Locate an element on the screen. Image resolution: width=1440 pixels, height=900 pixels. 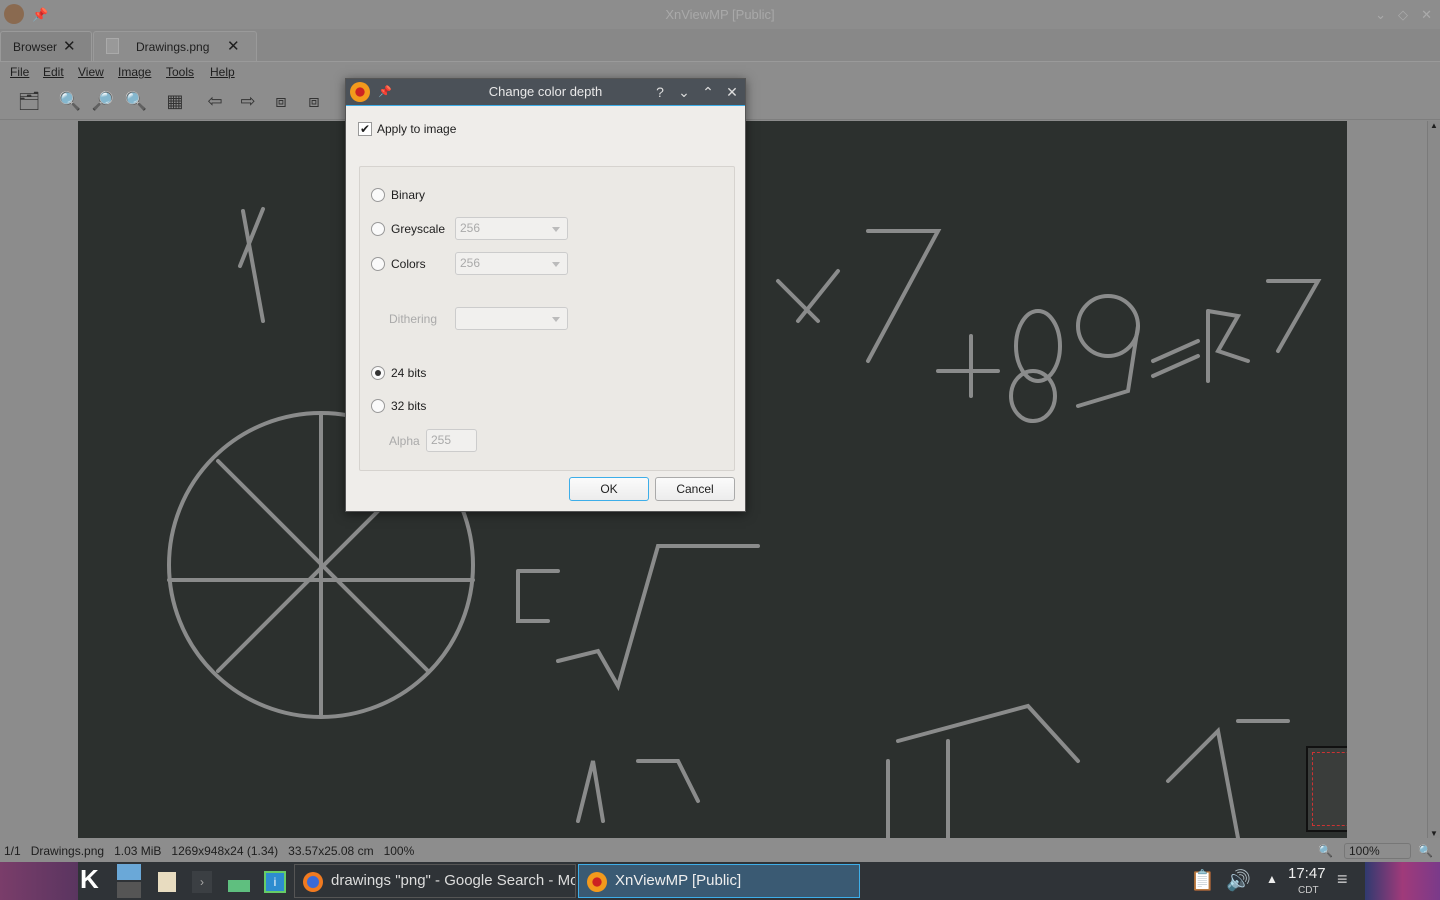
24-bits-label: 24 bits is located at coordinates (408, 373).